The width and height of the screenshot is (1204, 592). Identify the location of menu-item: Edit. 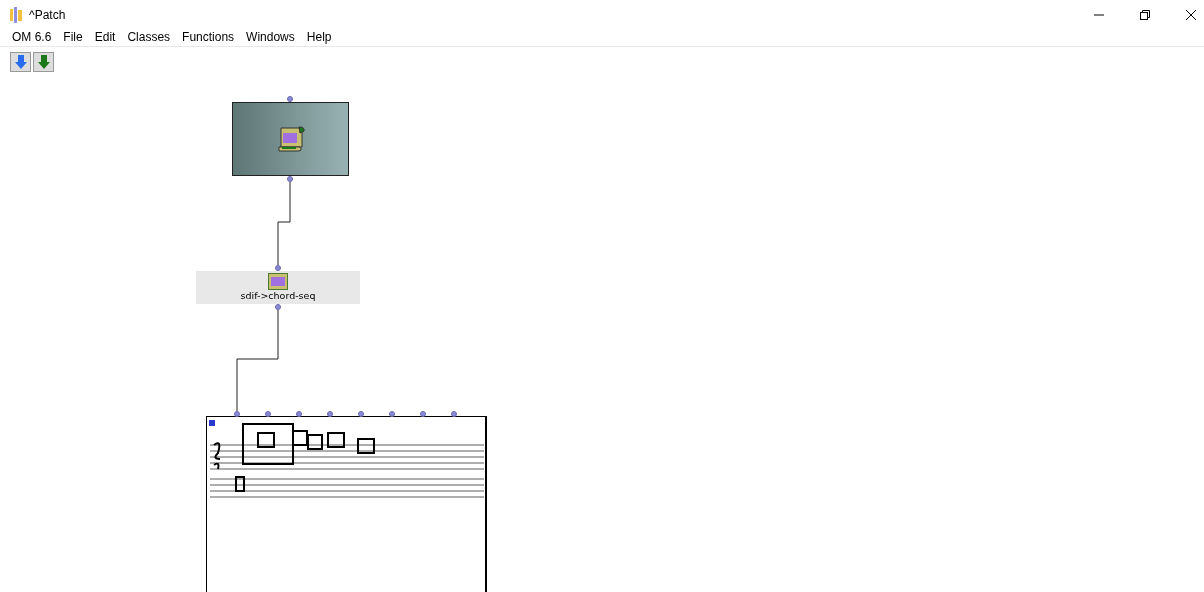
(105, 38).